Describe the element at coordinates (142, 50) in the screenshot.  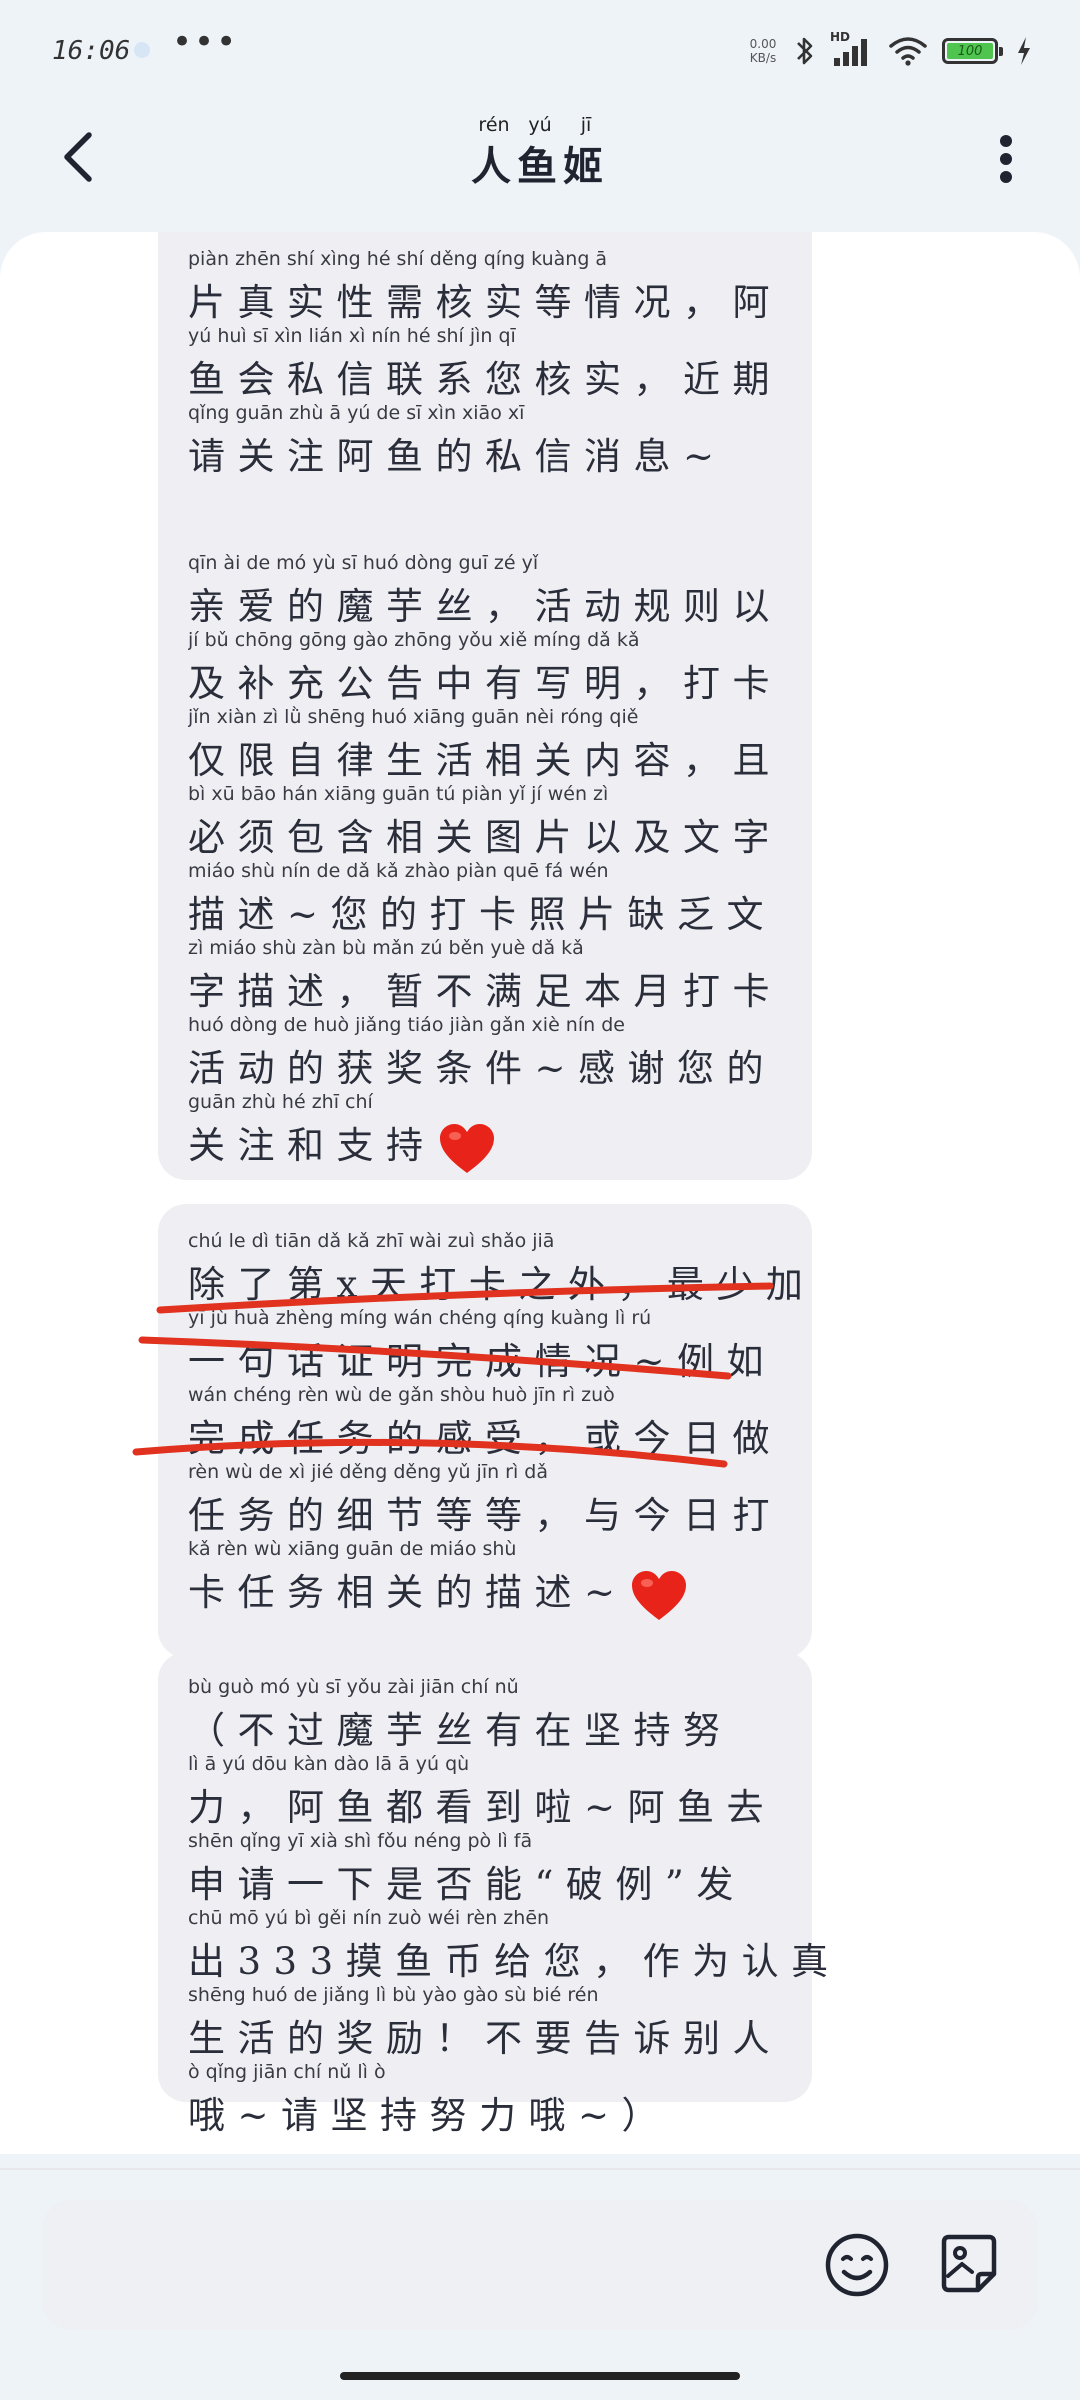
I see `notification-dot-icon` at that location.